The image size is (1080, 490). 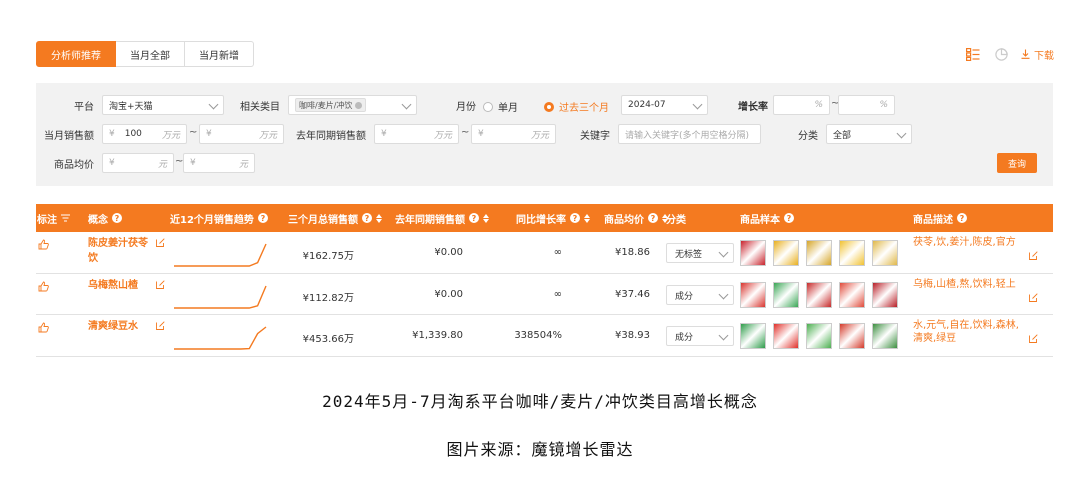 I want to click on tab-bar: 分析师推荐 当月全部 当月新增, so click(x=145, y=54).